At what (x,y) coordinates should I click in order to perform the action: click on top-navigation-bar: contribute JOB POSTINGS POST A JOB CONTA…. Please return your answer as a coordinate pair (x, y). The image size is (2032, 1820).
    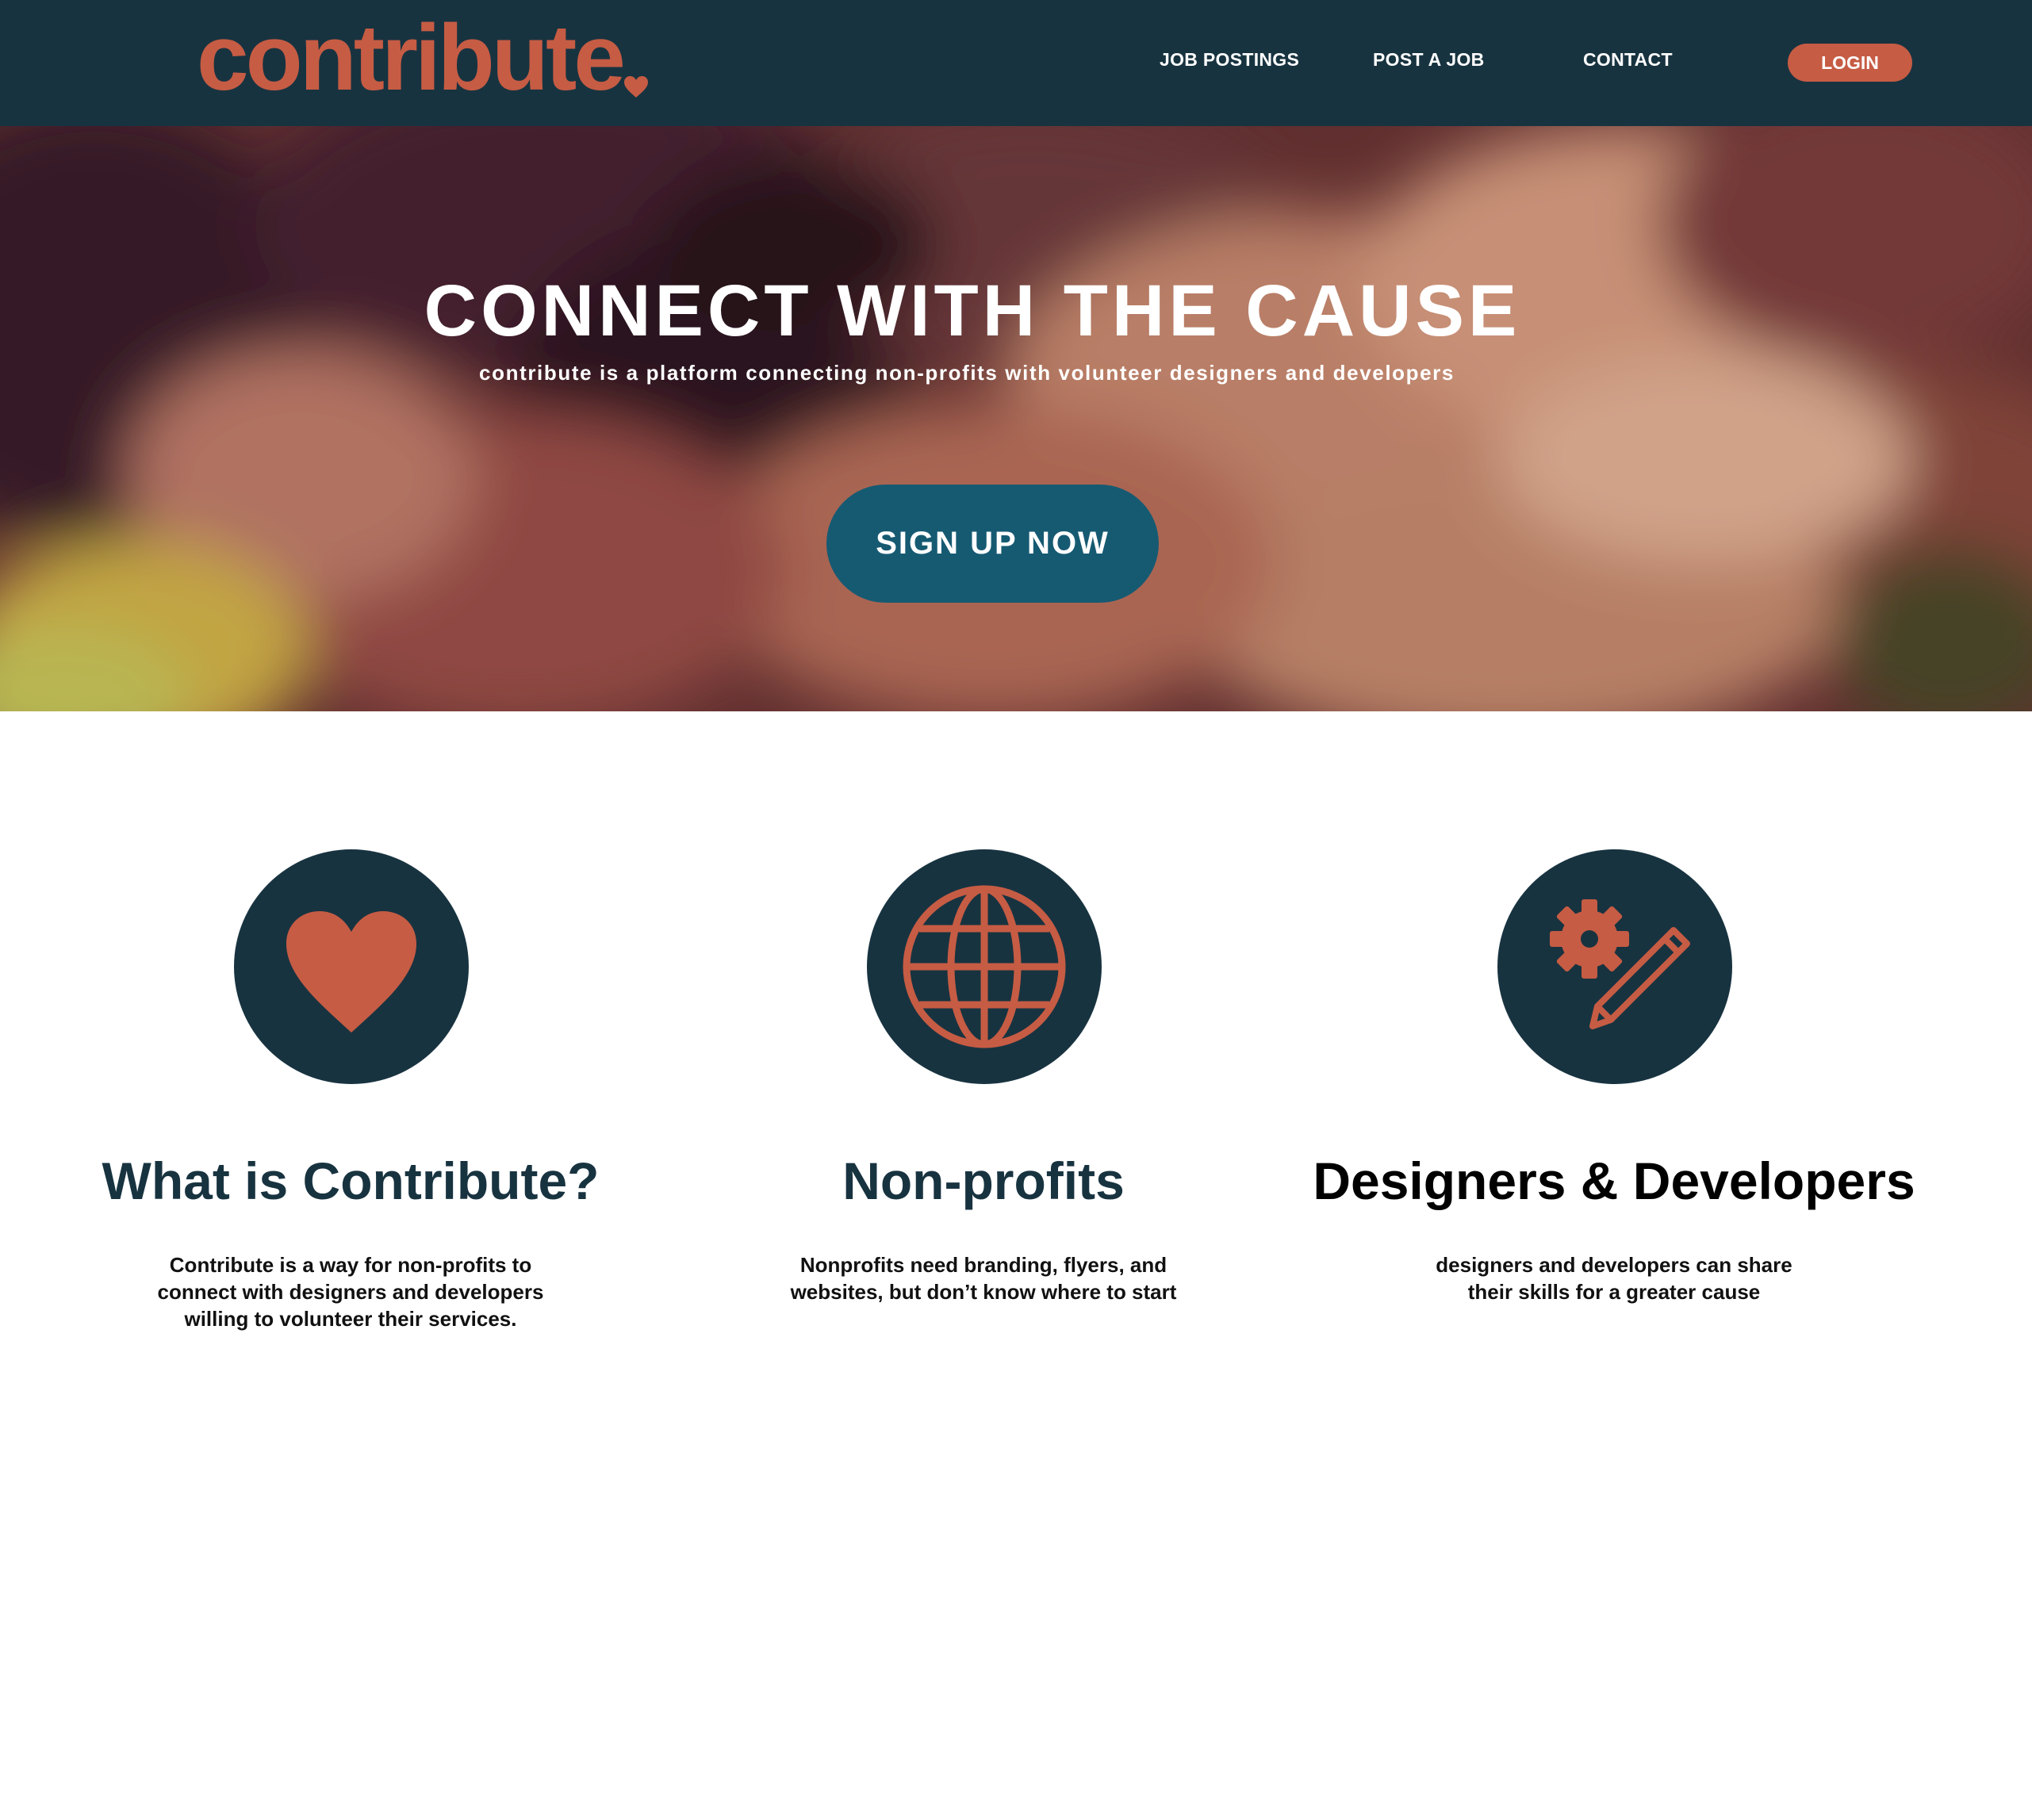
    Looking at the image, I should click on (1016, 63).